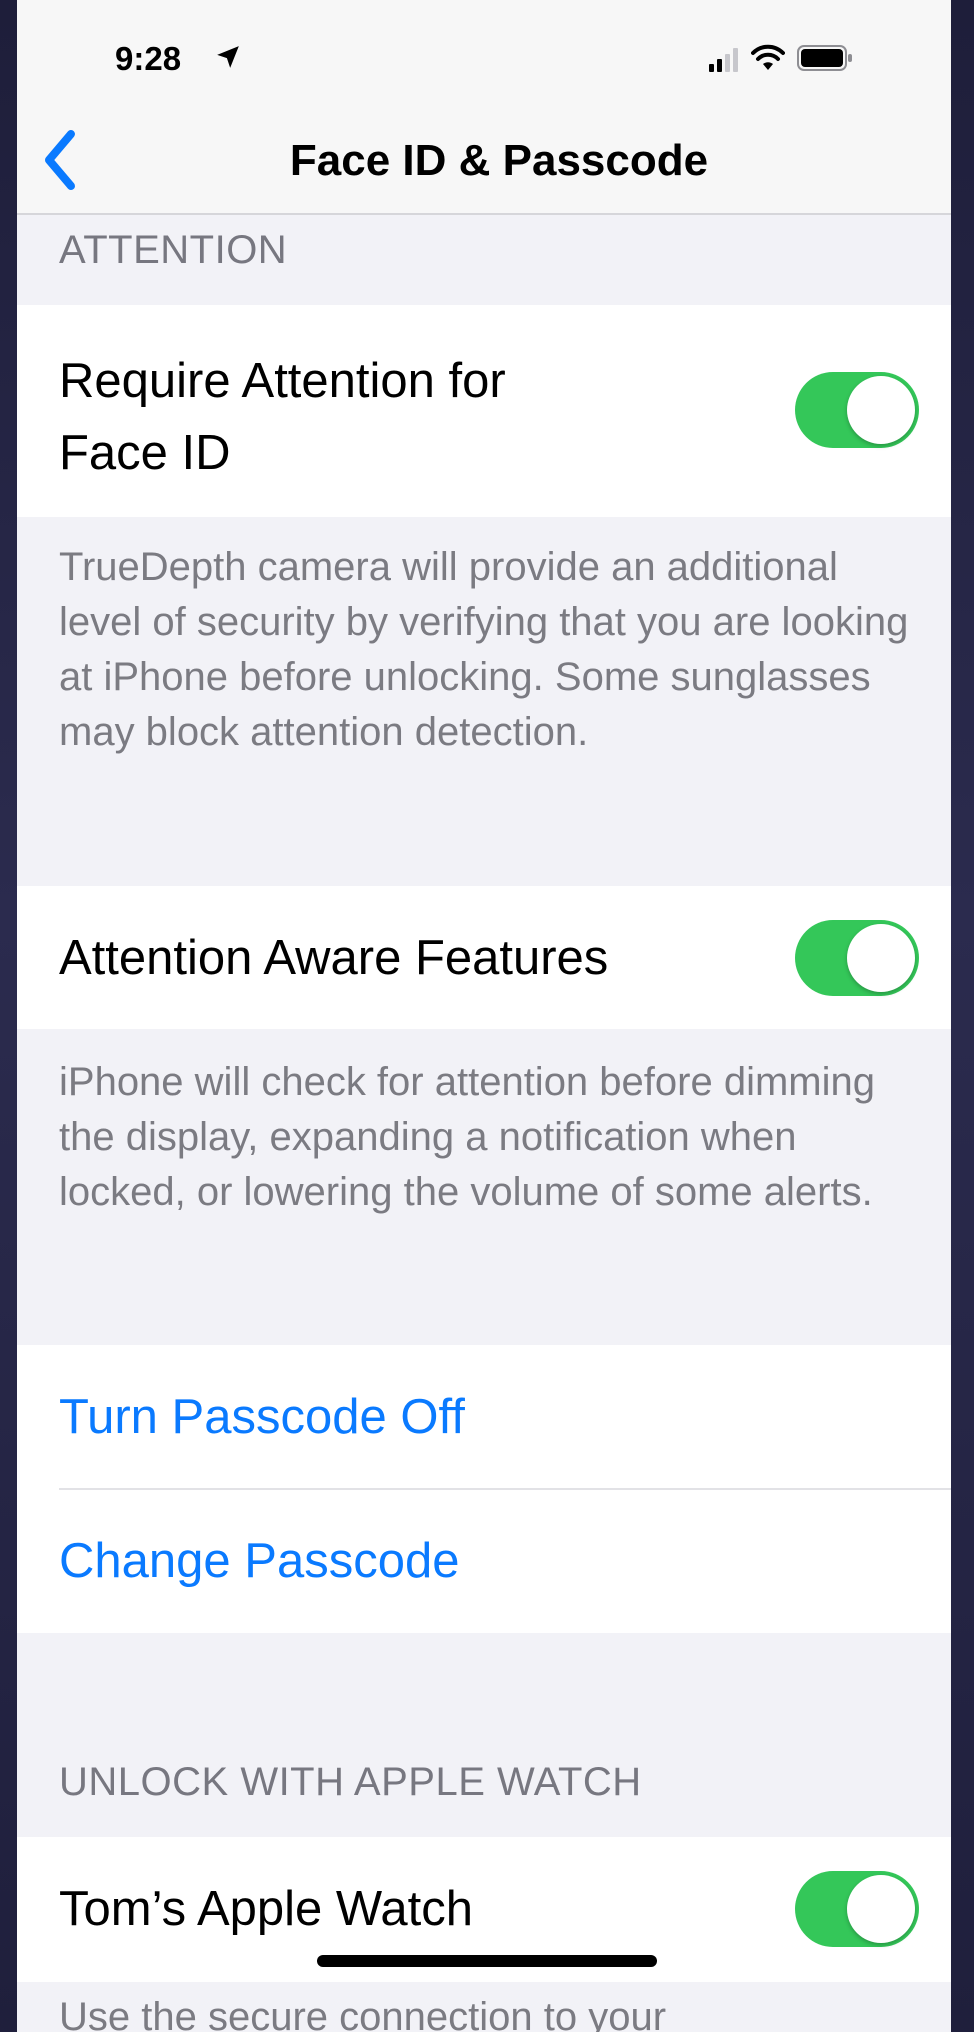 The image size is (974, 2032). What do you see at coordinates (484, 55) in the screenshot?
I see `status-bar: 9:28` at bounding box center [484, 55].